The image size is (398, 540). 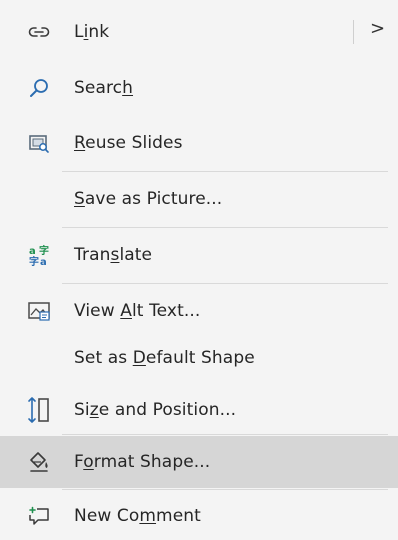 I want to click on menu-item-reuse-slides: Reuse Slides, so click(x=199, y=143).